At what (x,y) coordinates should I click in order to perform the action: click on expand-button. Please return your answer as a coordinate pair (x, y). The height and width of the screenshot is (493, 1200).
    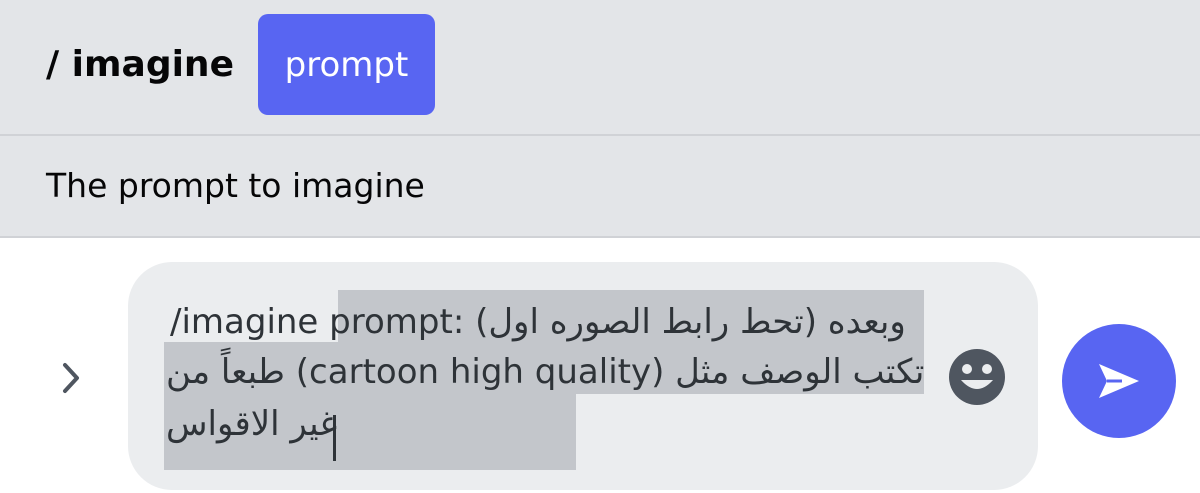
    Looking at the image, I should click on (71, 378).